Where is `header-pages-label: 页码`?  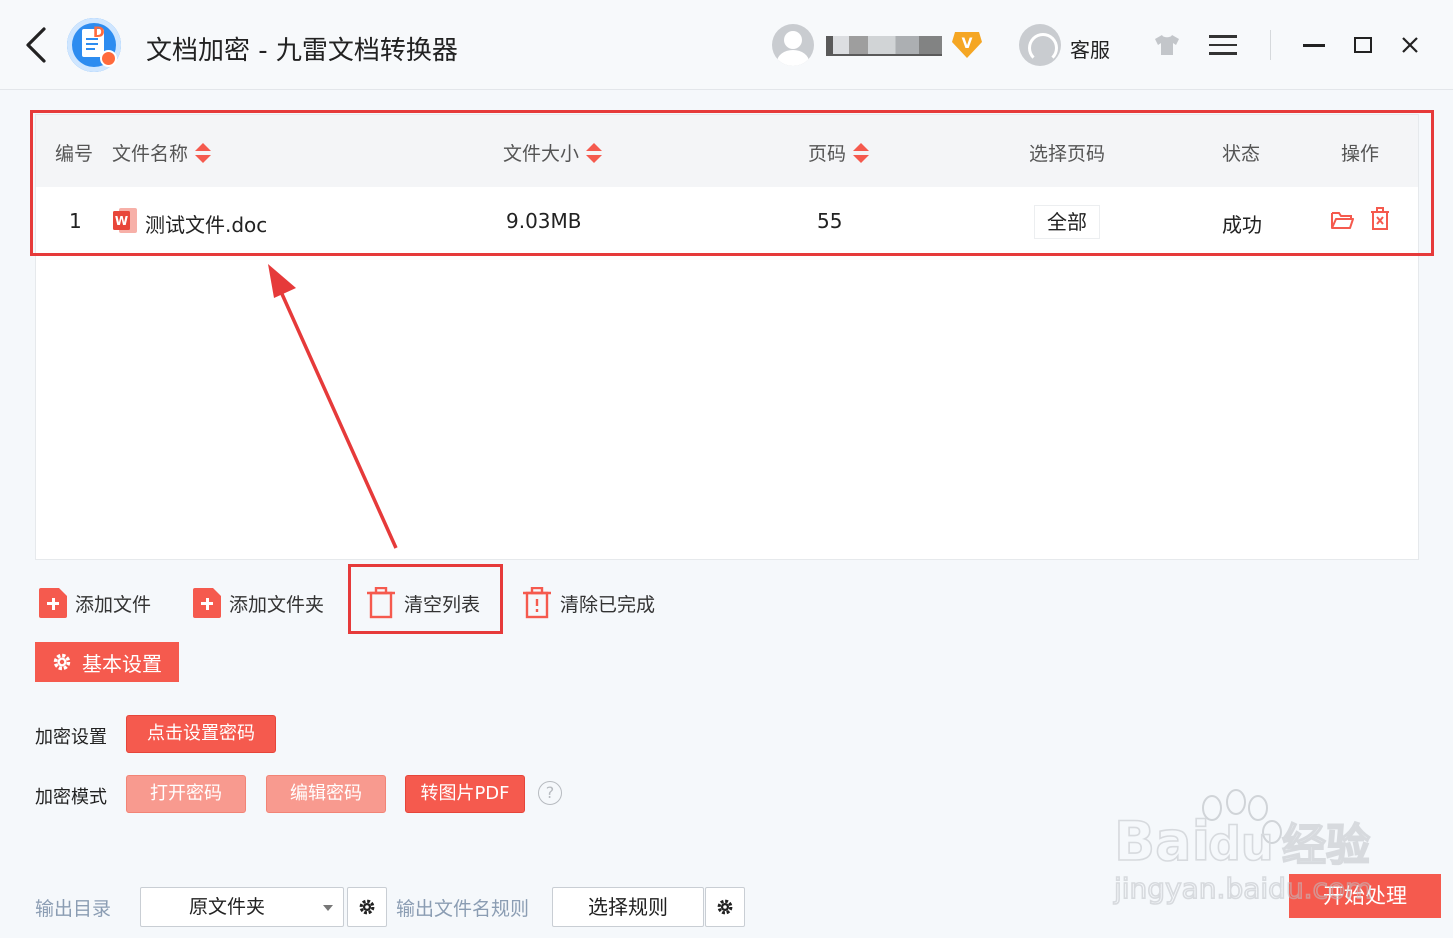 header-pages-label: 页码 is located at coordinates (827, 154).